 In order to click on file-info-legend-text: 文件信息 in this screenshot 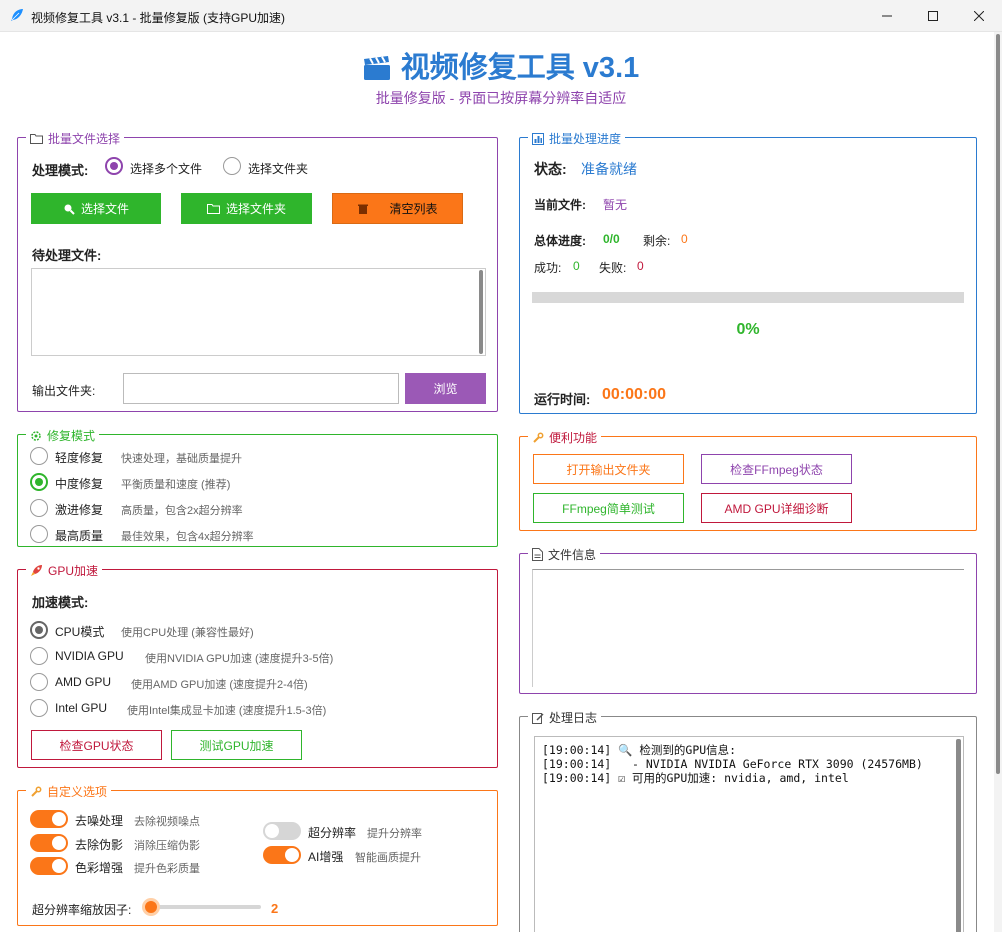, I will do `click(572, 555)`.